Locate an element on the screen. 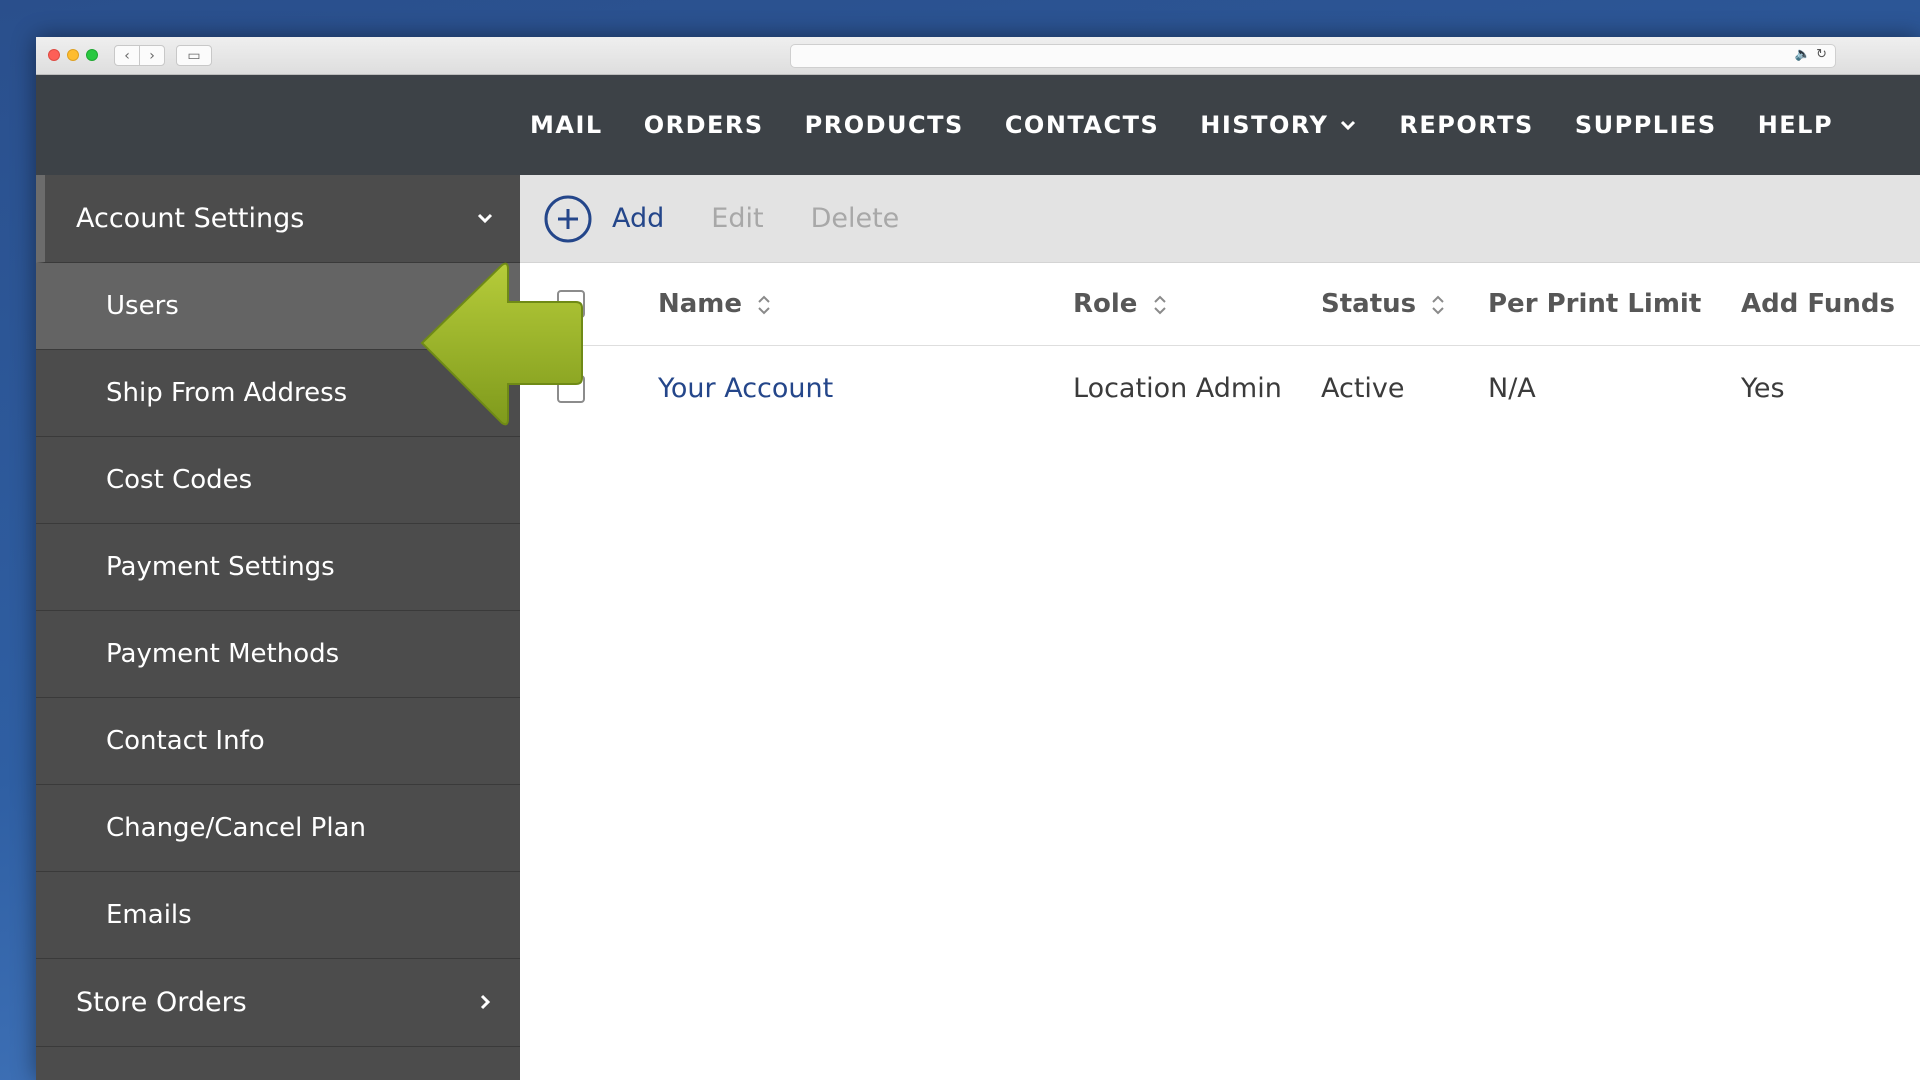 Image resolution: width=1920 pixels, height=1080 pixels. nav-mail: MAIL is located at coordinates (566, 125).